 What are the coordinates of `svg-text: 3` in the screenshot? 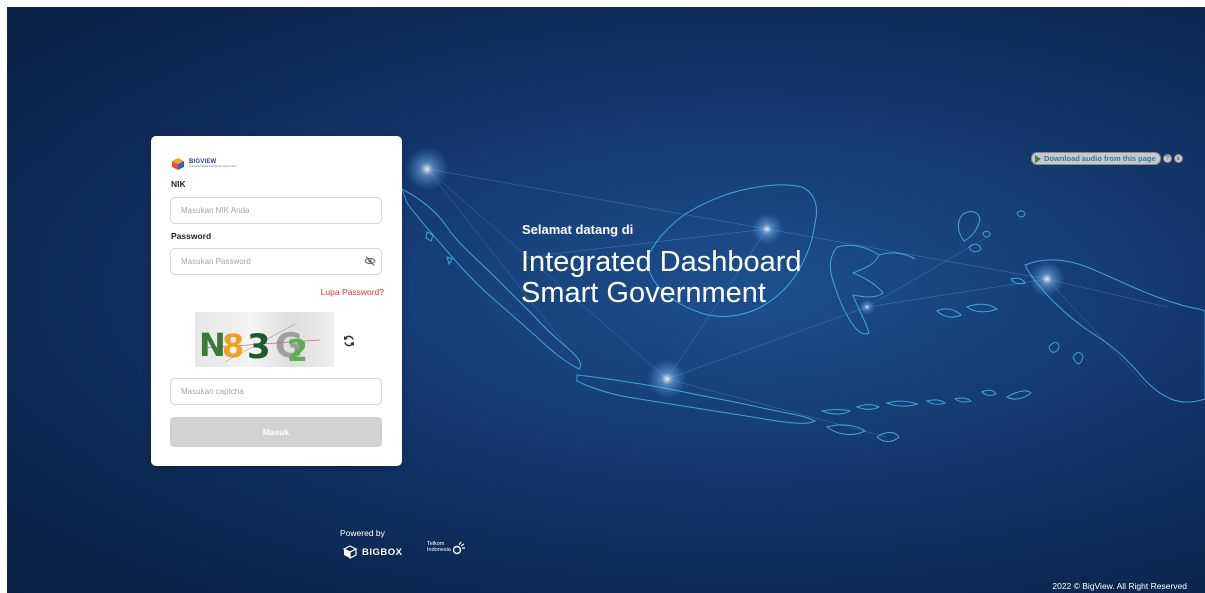 It's located at (259, 347).